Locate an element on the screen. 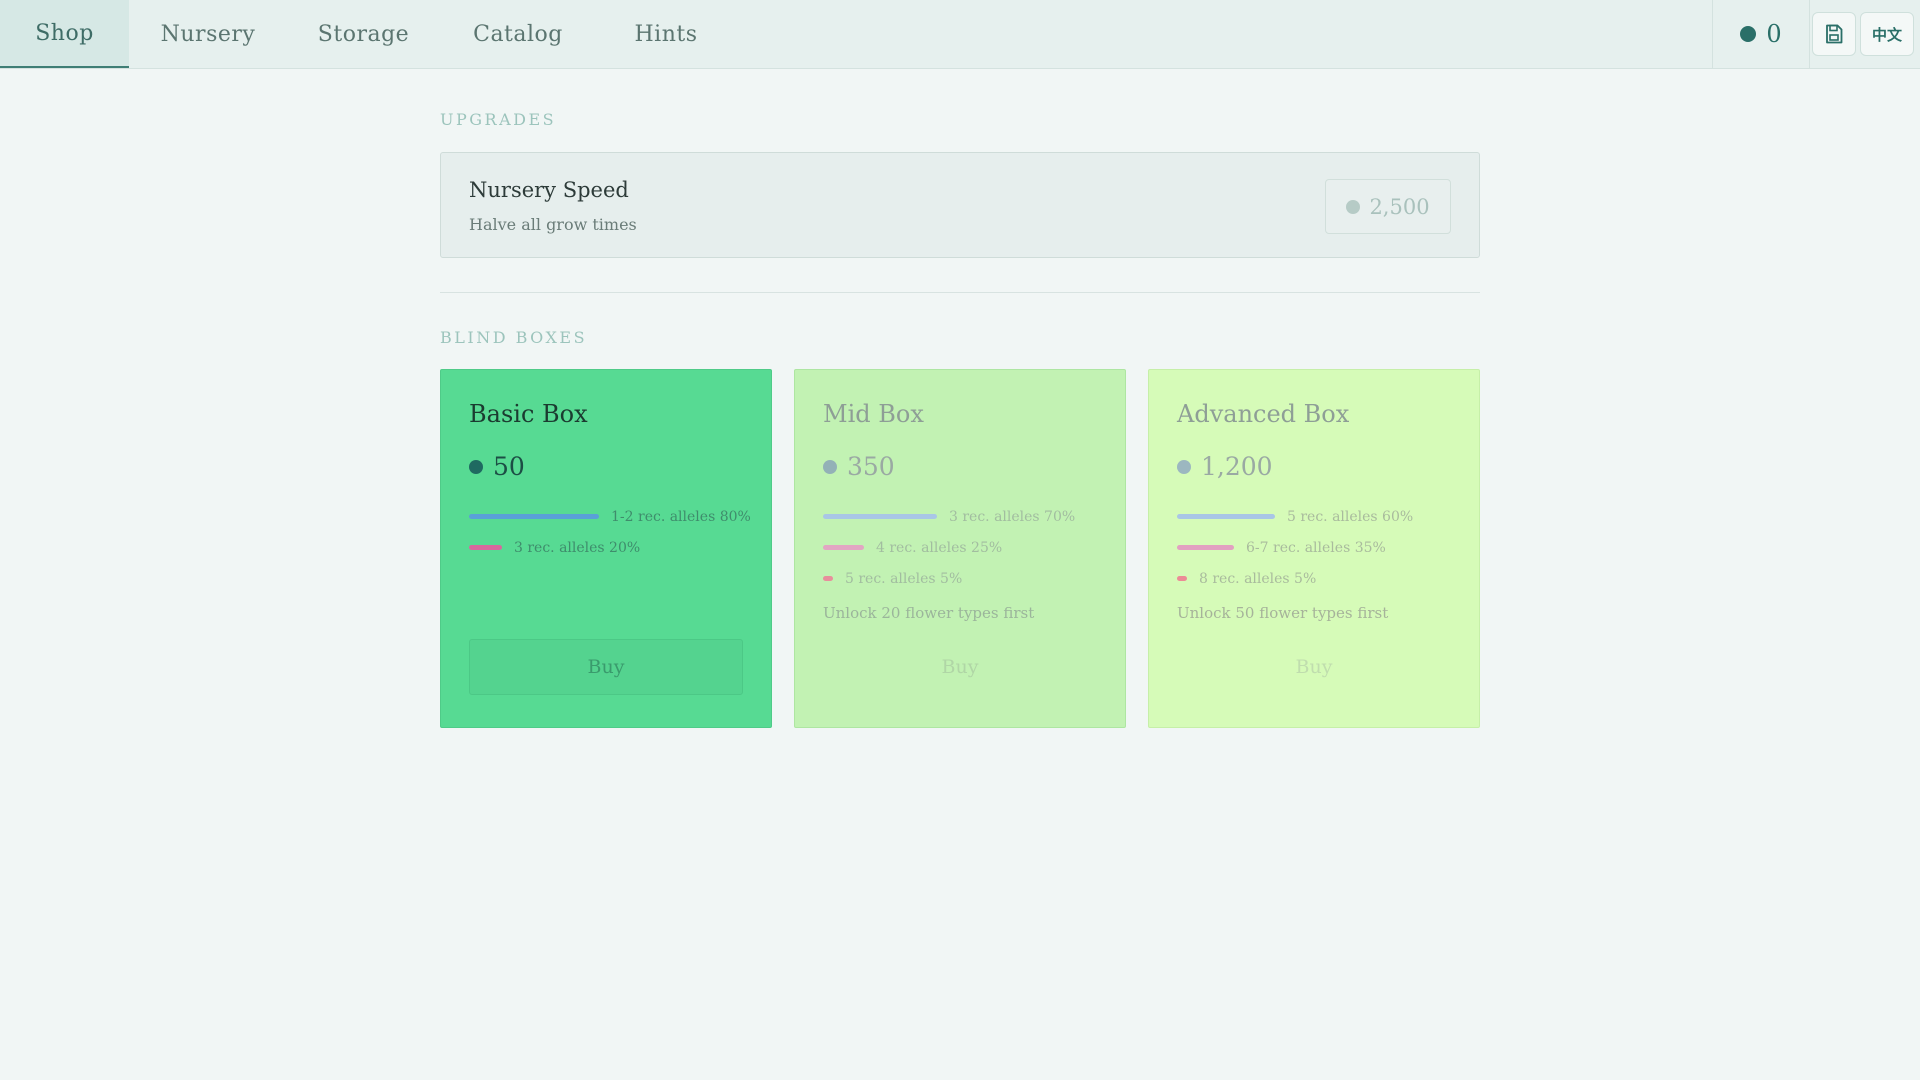  tab-hints: Hints is located at coordinates (666, 34).